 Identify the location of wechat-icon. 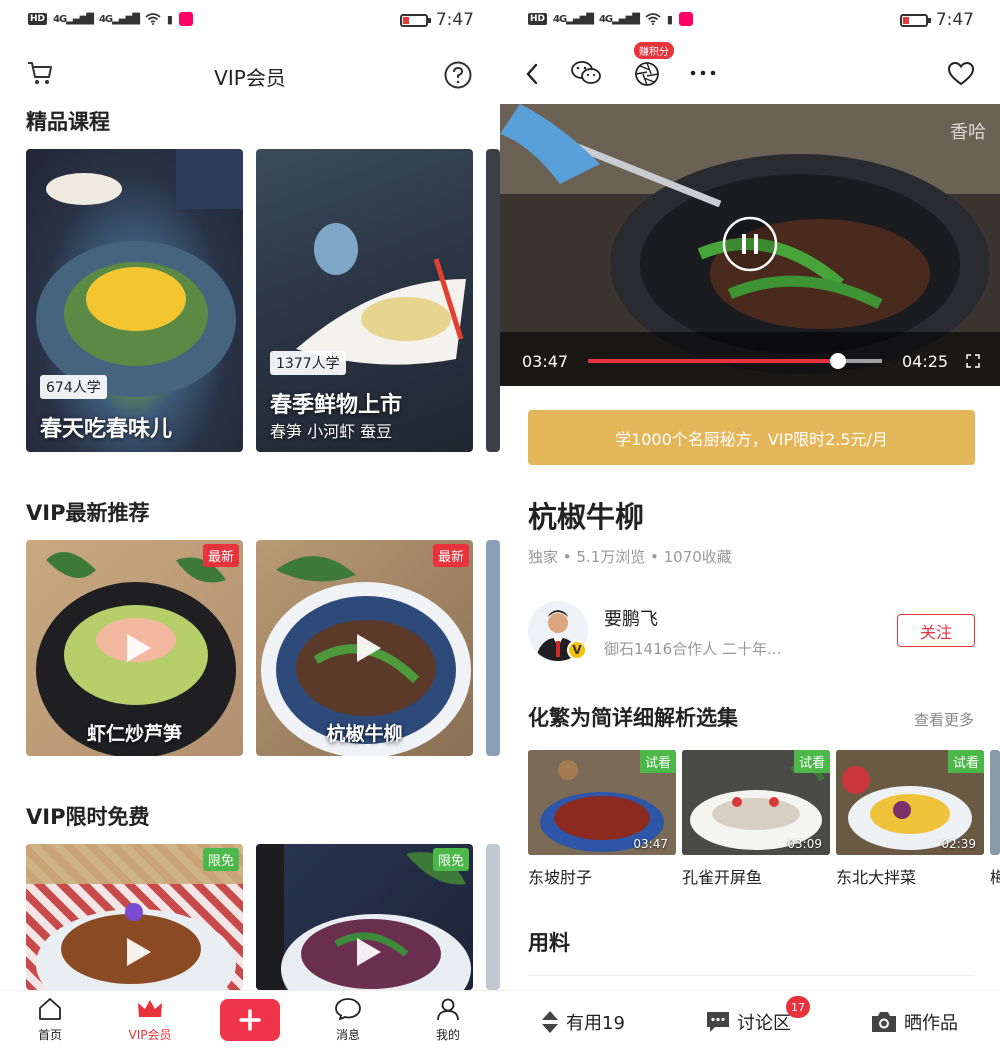
(586, 73).